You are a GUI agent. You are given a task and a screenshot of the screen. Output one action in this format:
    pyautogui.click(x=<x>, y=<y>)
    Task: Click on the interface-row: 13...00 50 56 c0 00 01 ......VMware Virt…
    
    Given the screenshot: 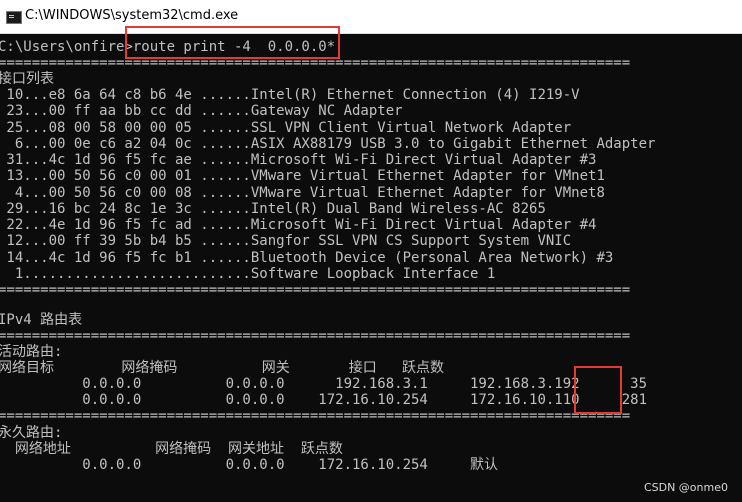 What is the action you would take?
    pyautogui.click(x=302, y=176)
    